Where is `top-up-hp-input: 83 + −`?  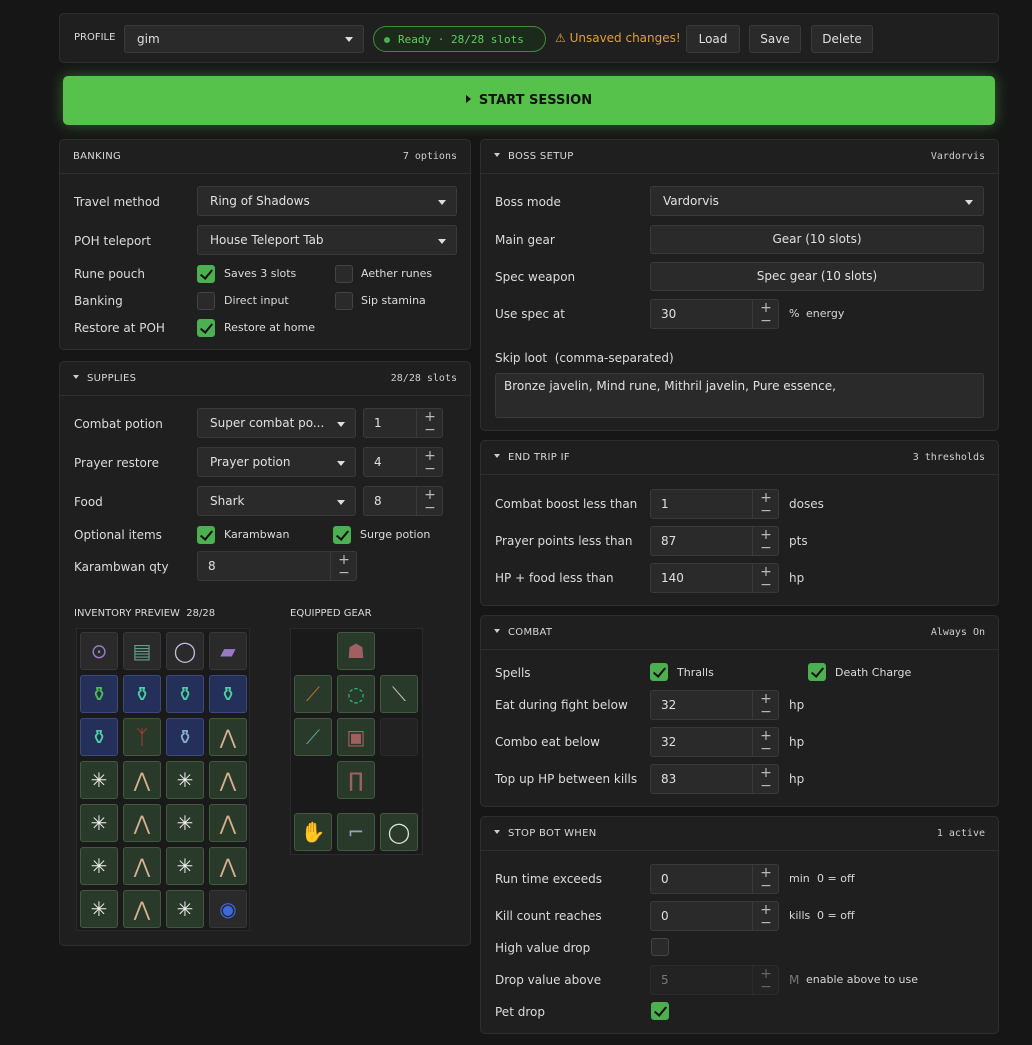
top-up-hp-input: 83 + − is located at coordinates (714, 779).